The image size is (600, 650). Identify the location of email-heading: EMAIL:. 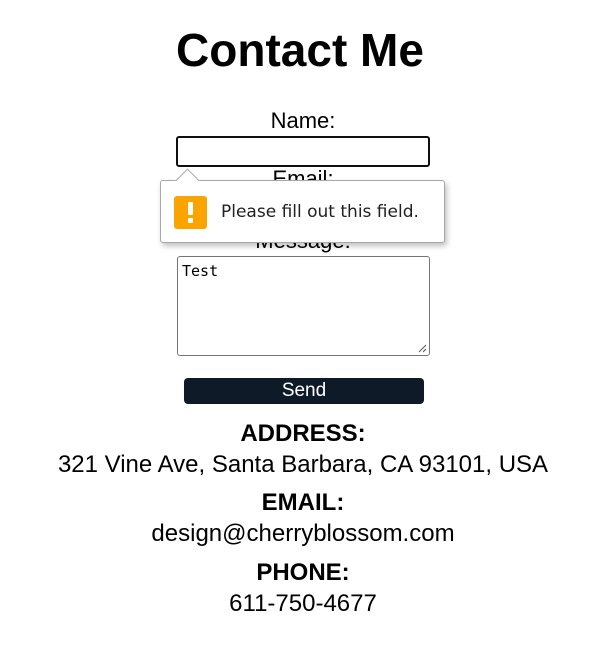
(303, 502).